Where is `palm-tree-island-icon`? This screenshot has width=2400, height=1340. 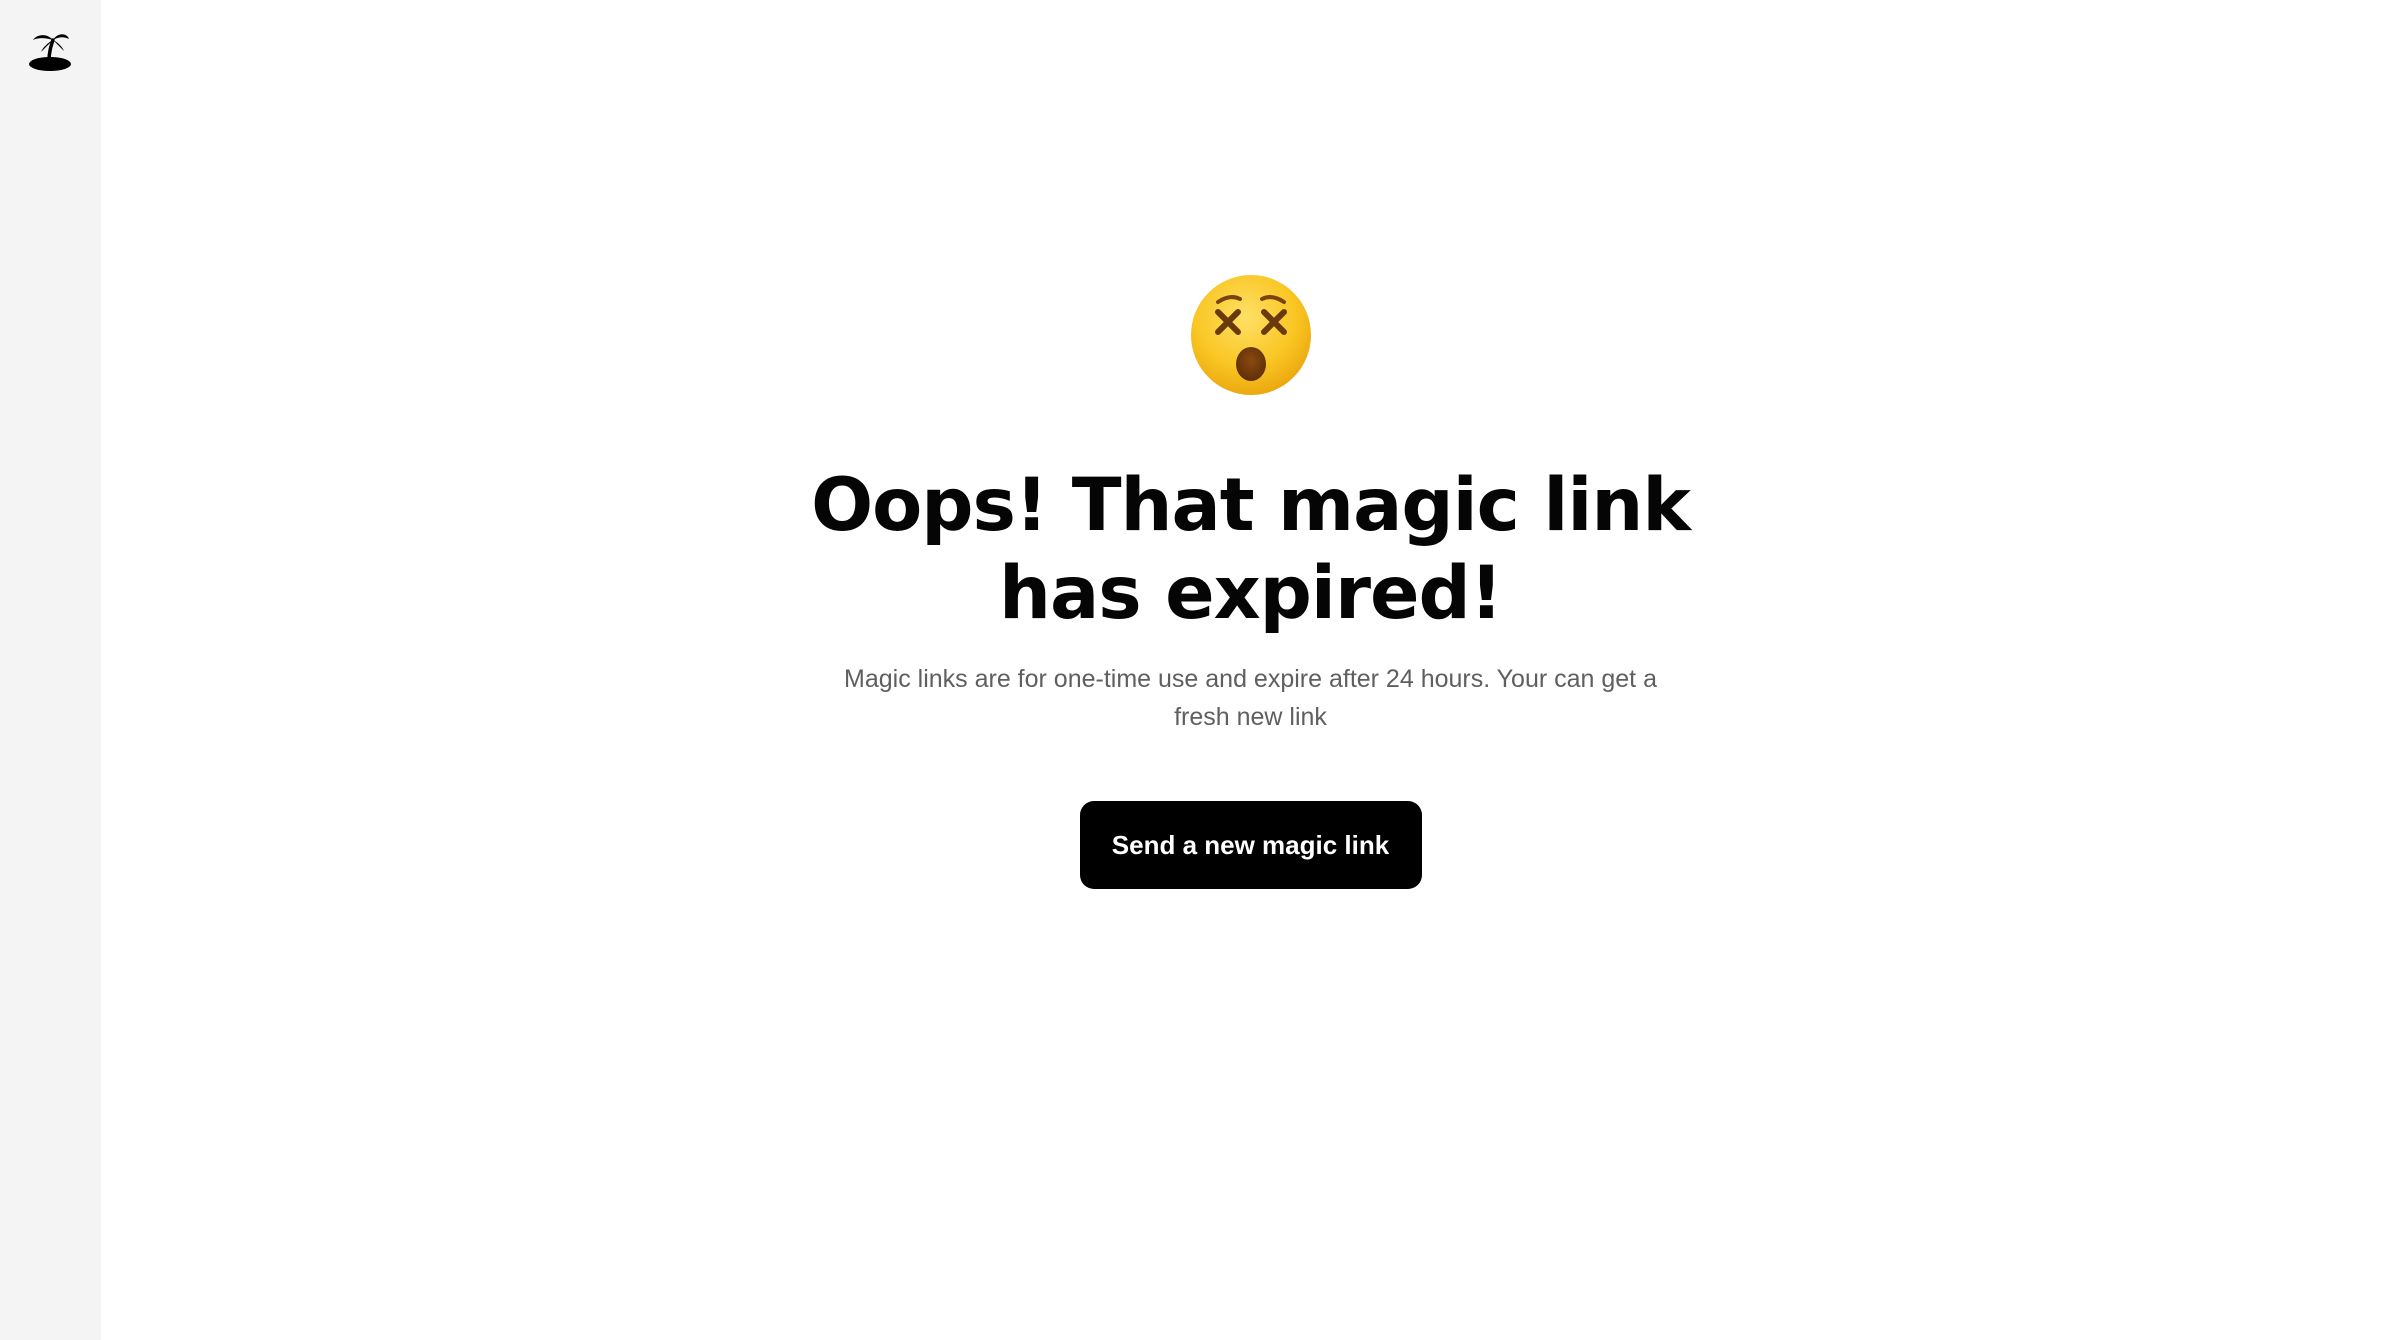 palm-tree-island-icon is located at coordinates (50, 52).